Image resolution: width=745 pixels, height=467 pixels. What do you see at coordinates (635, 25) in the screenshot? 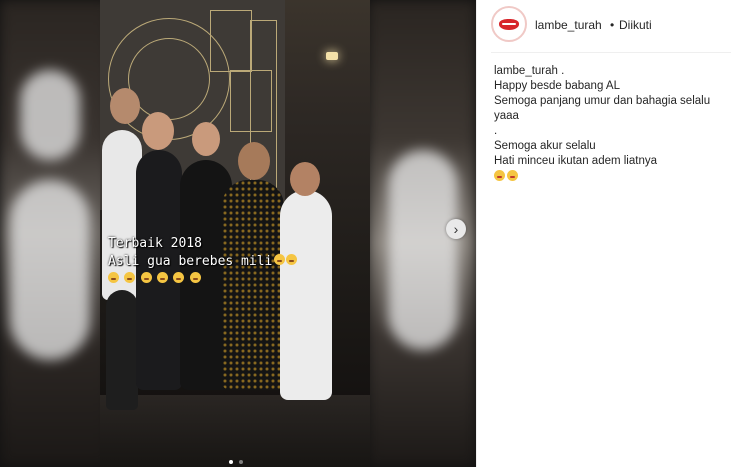
I see `follow-status-button: Diikuti` at bounding box center [635, 25].